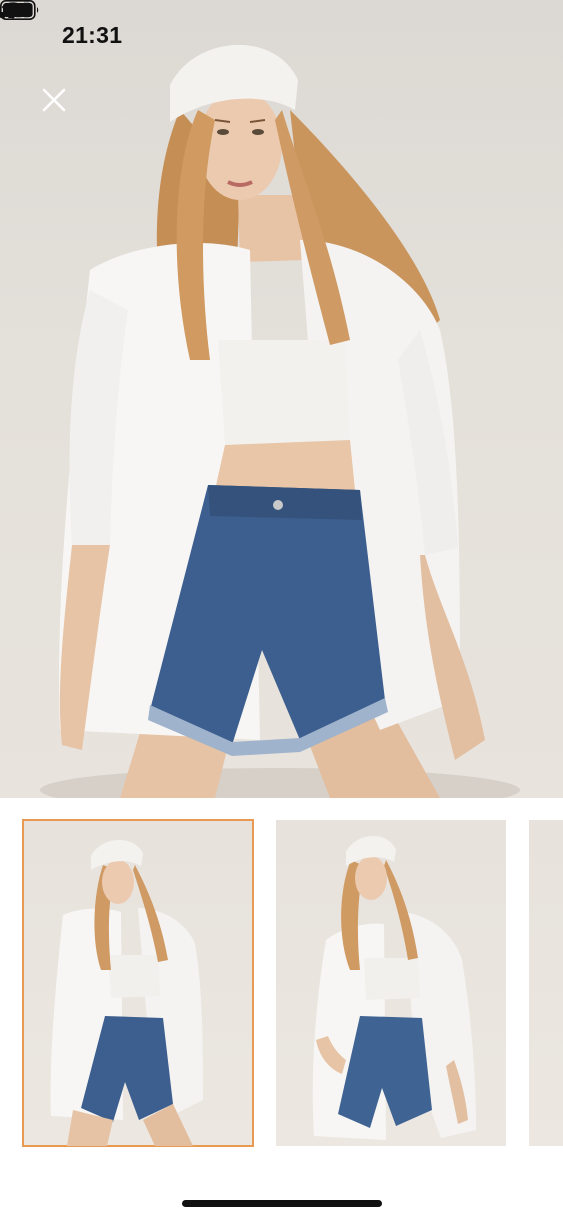  Describe the element at coordinates (546, 983) in the screenshot. I see `thumbnail-3-partial` at that location.